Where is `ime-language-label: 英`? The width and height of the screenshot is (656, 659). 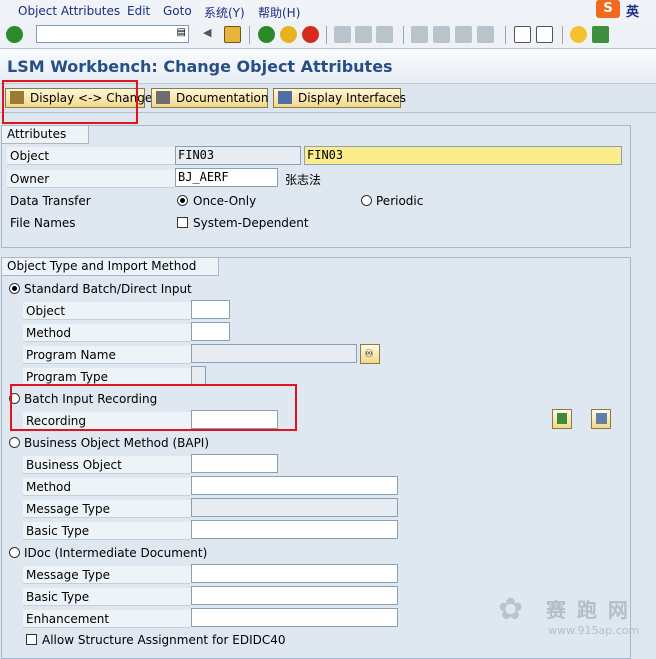 ime-language-label: 英 is located at coordinates (633, 12).